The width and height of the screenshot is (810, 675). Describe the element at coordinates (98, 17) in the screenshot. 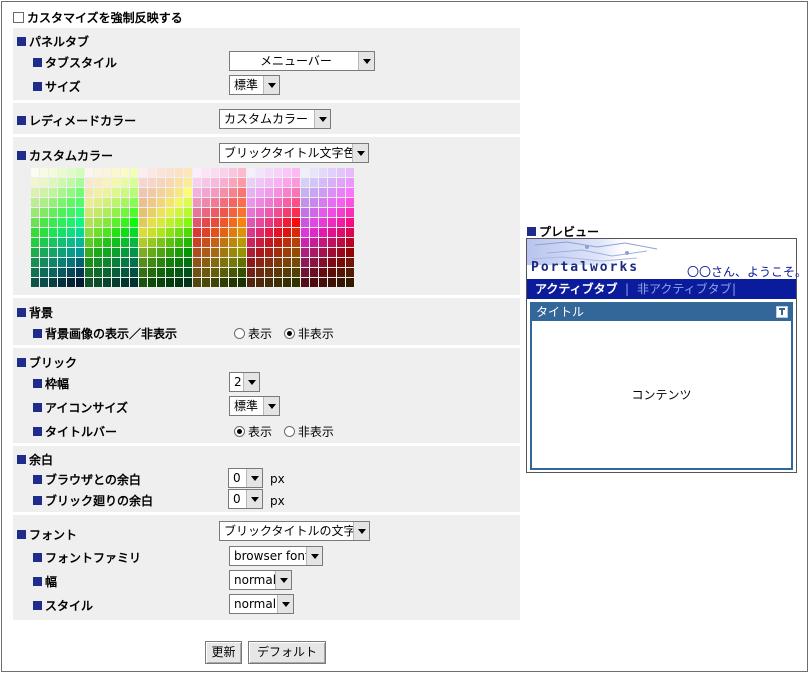

I see `force-customize-checkbox: カスタマイズを強制反映する` at that location.